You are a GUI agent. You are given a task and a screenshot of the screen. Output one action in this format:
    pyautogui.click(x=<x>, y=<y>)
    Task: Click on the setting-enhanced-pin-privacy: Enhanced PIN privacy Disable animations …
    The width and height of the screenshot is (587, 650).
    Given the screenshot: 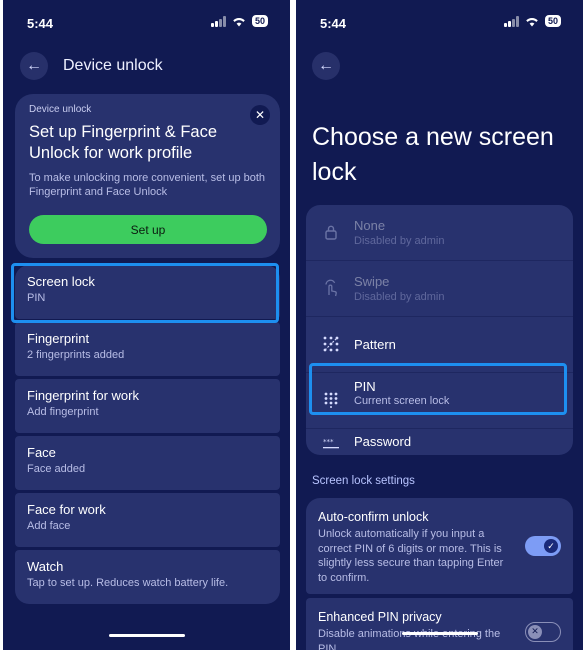 What is the action you would take?
    pyautogui.click(x=439, y=624)
    